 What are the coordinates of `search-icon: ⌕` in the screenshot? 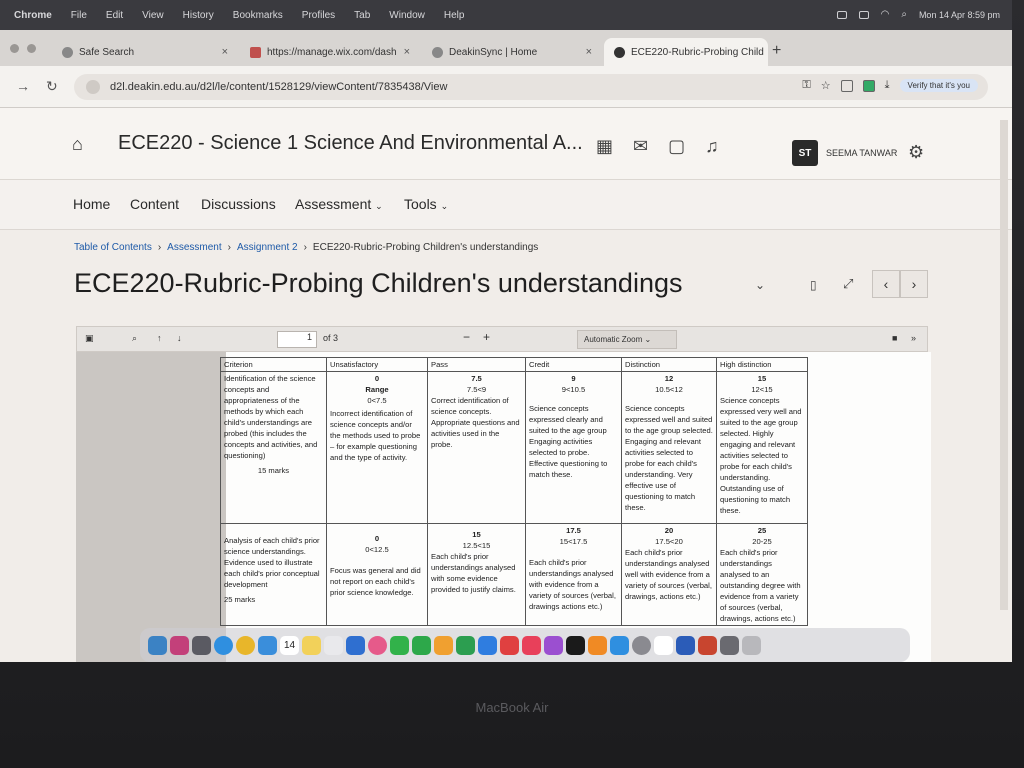 It's located at (134, 338).